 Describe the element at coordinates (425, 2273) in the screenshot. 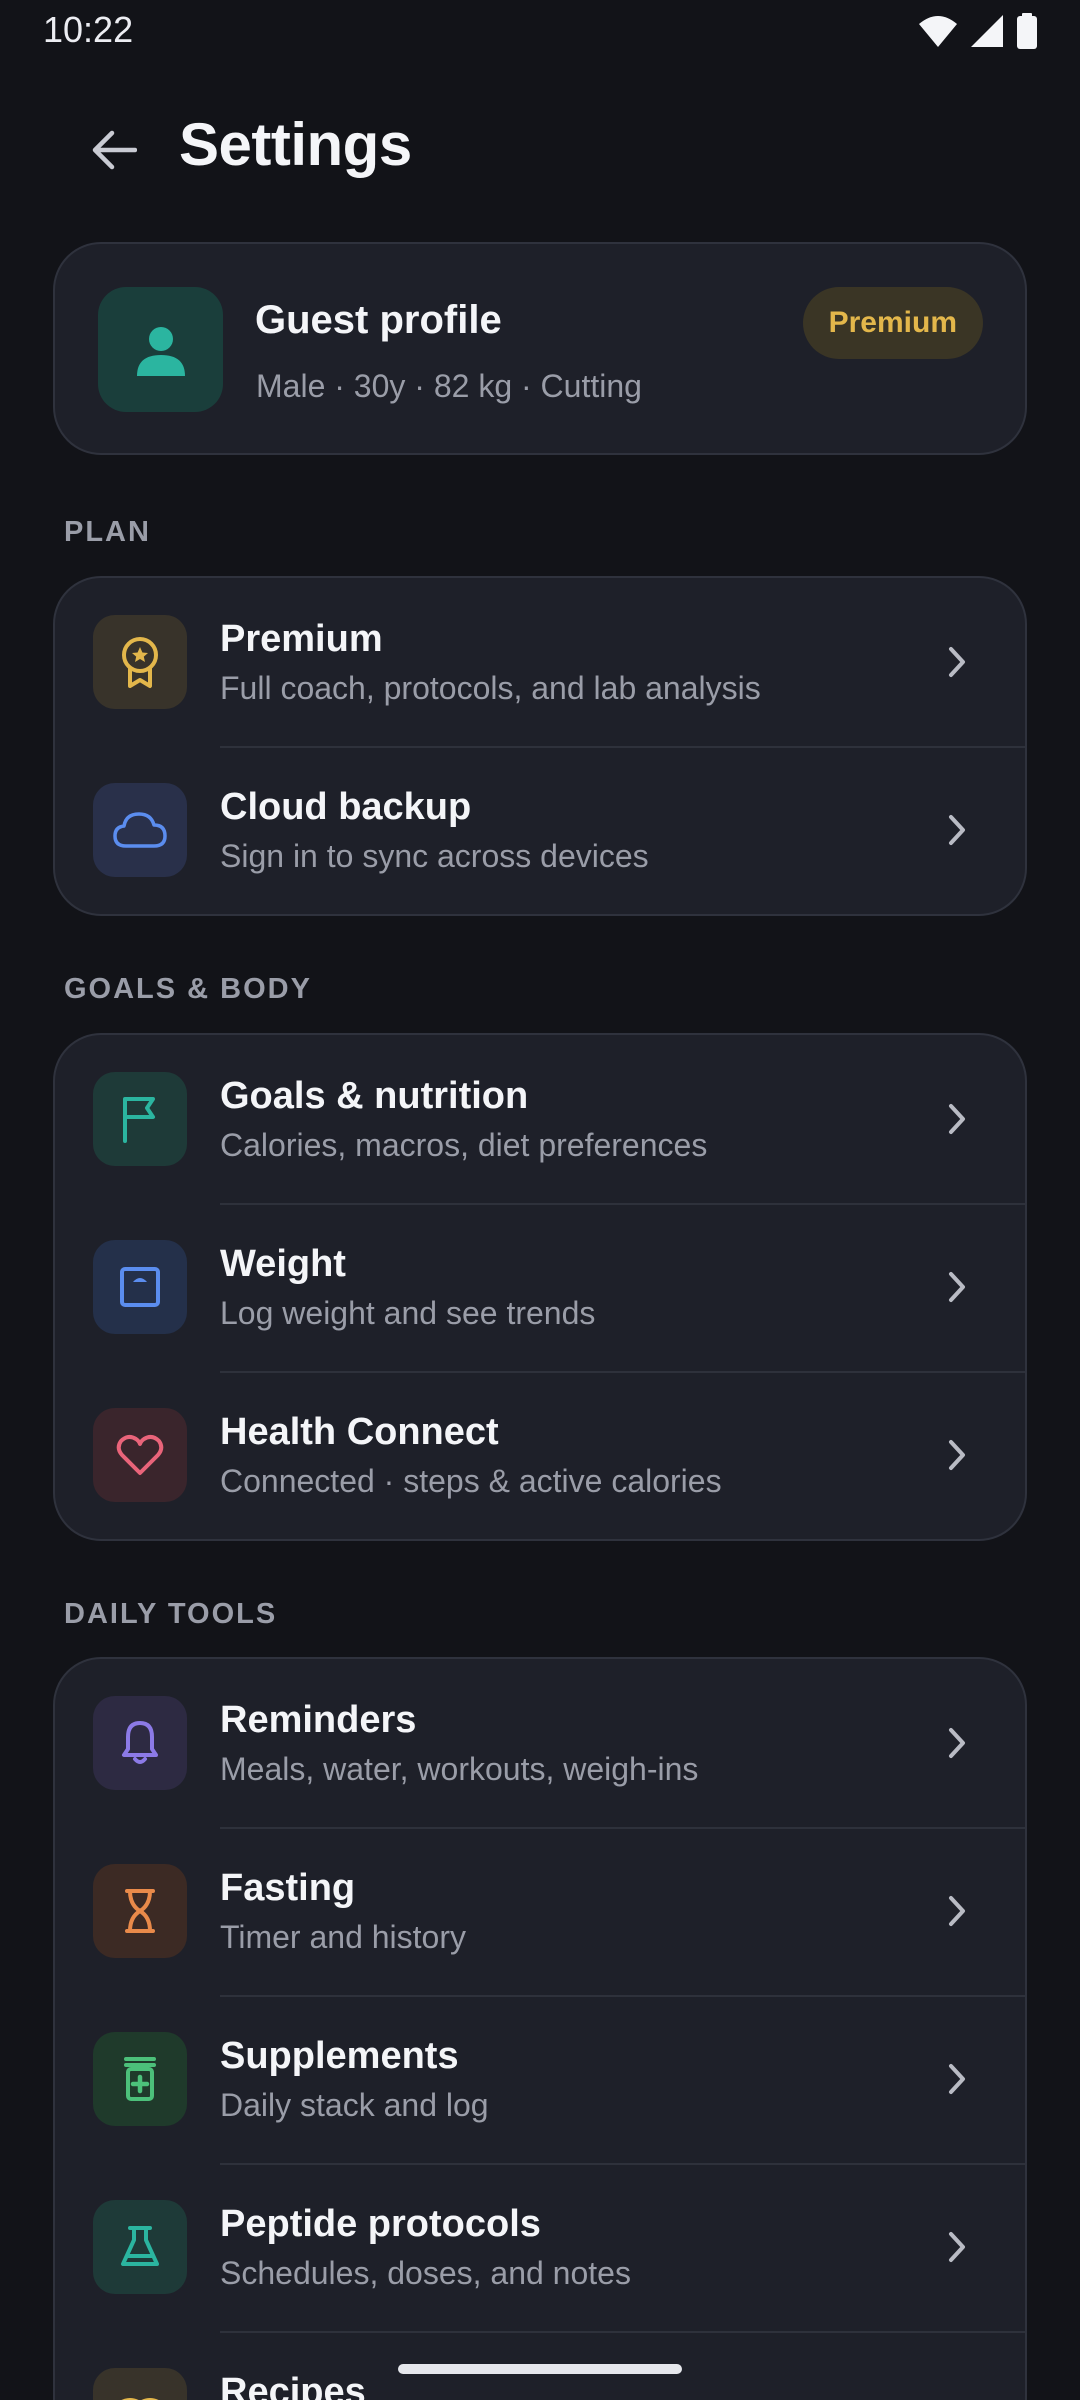

I see `row-subtitle: Schedules, doses, and notes` at that location.